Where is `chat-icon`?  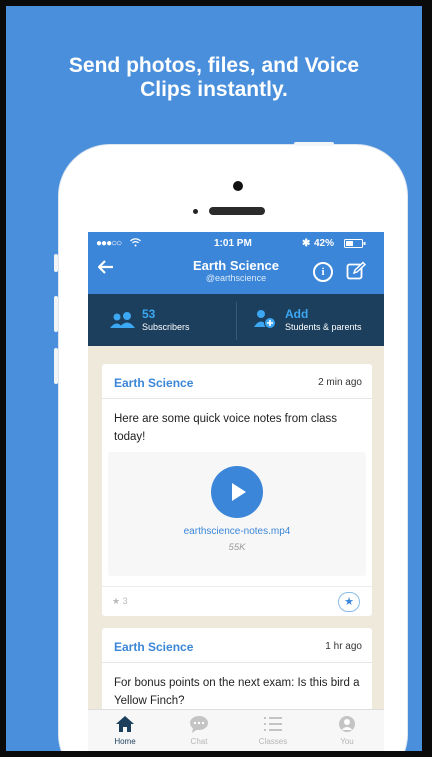
chat-icon is located at coordinates (199, 725).